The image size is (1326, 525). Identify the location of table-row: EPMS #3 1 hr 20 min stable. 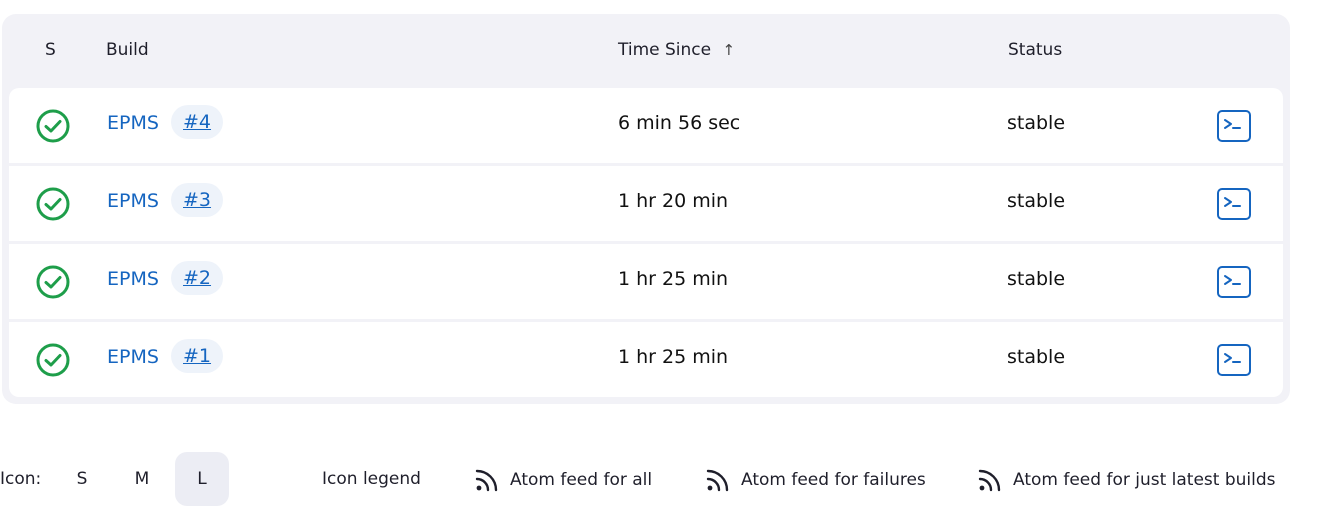
(646, 203).